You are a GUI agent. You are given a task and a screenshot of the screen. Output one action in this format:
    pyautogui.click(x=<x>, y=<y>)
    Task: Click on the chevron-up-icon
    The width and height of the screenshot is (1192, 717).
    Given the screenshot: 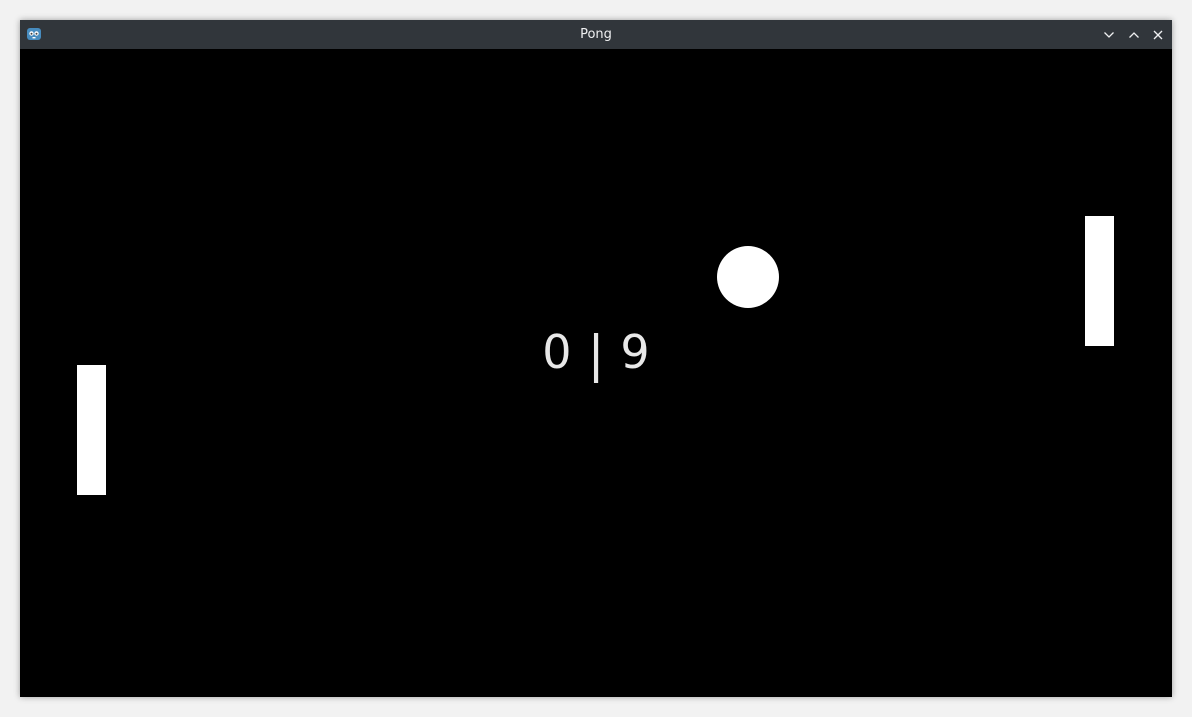 What is the action you would take?
    pyautogui.click(x=1134, y=35)
    